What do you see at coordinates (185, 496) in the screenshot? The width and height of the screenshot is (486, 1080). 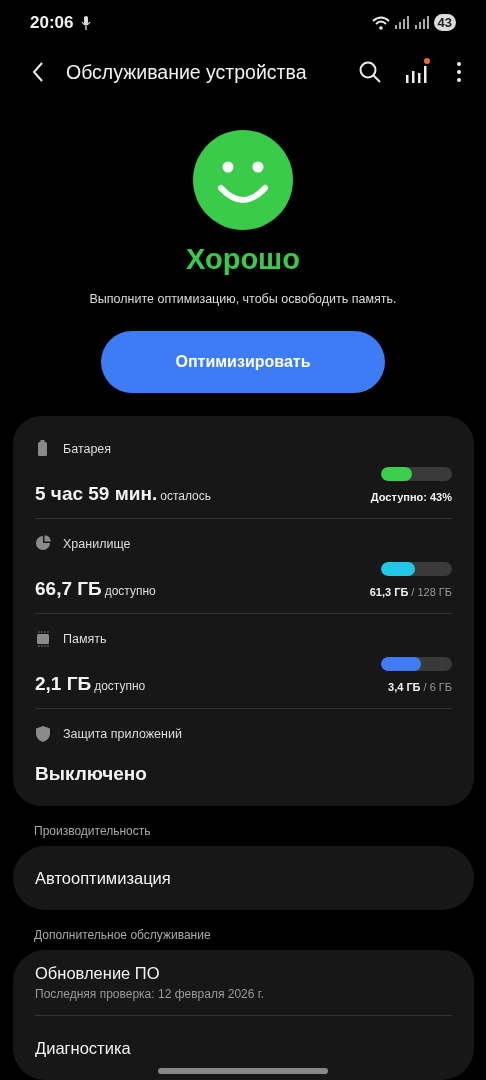 I see `stat-unit: осталось` at bounding box center [185, 496].